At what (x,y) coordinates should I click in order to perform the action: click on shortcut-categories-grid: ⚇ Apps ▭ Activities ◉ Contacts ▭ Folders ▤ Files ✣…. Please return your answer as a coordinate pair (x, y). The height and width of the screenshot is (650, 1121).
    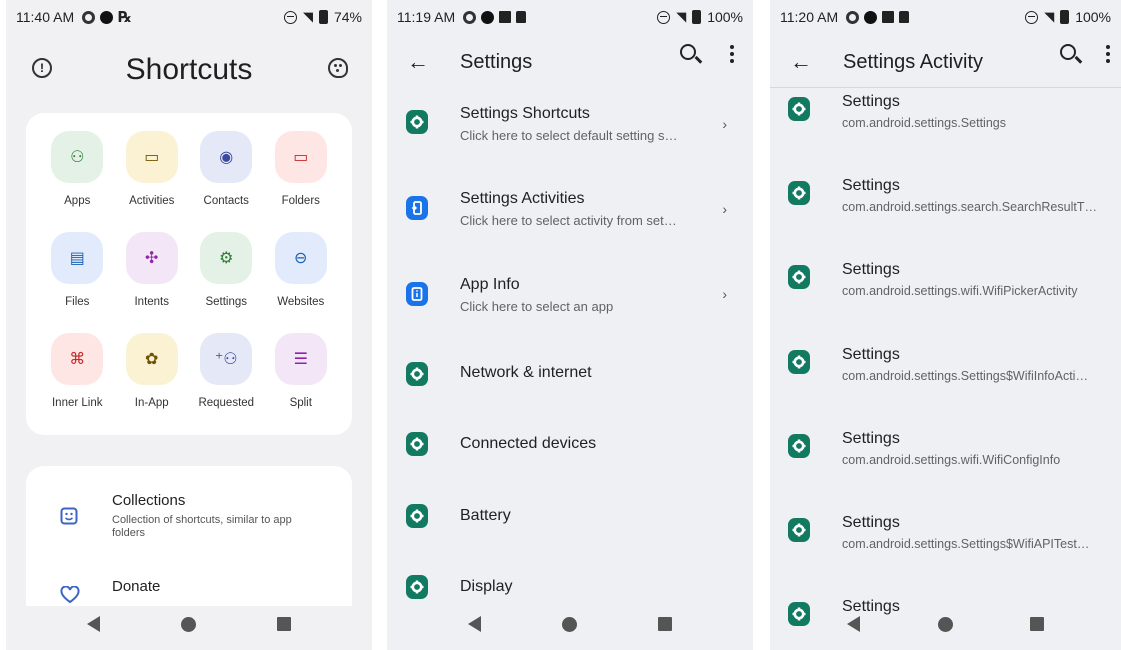
    Looking at the image, I should click on (189, 274).